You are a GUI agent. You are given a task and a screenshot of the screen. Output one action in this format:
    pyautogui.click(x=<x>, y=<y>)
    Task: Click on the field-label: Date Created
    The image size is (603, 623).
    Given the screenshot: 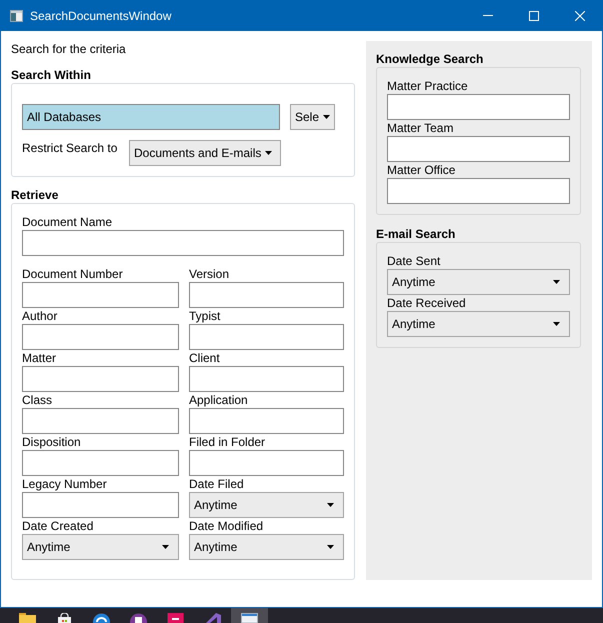 What is the action you would take?
    pyautogui.click(x=58, y=526)
    